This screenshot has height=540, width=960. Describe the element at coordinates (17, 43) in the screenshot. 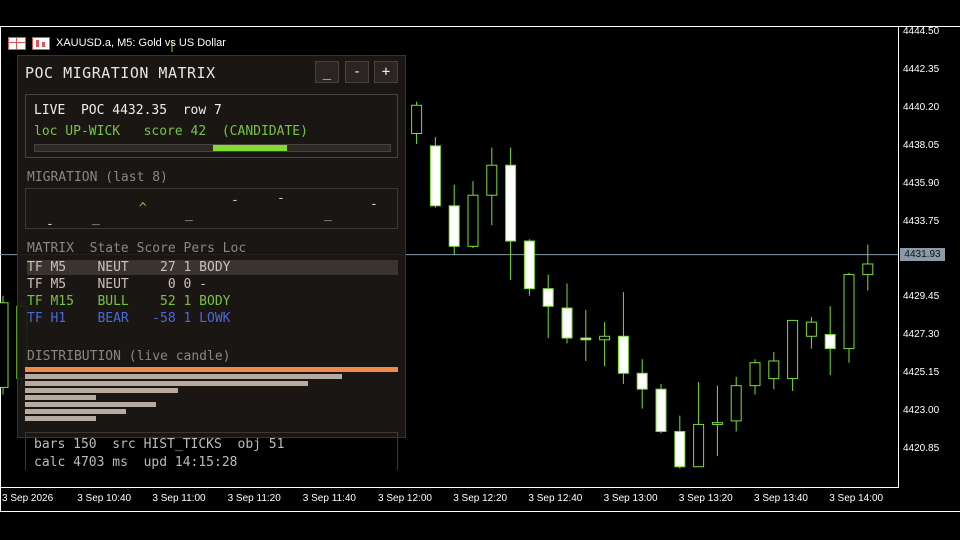

I see `grid-icon` at that location.